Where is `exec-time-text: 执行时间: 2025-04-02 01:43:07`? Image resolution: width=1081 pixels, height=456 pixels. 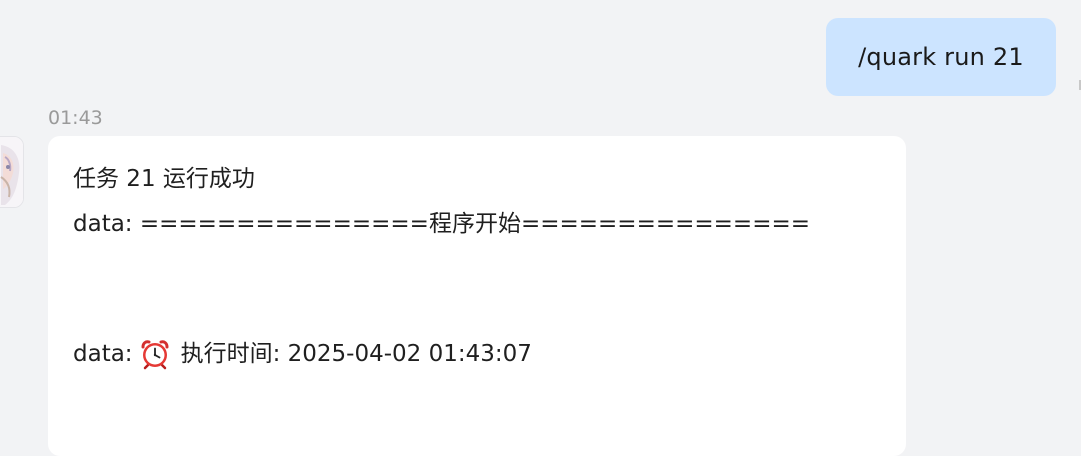
exec-time-text: 执行时间: 2025-04-02 01:43:07 is located at coordinates (356, 354).